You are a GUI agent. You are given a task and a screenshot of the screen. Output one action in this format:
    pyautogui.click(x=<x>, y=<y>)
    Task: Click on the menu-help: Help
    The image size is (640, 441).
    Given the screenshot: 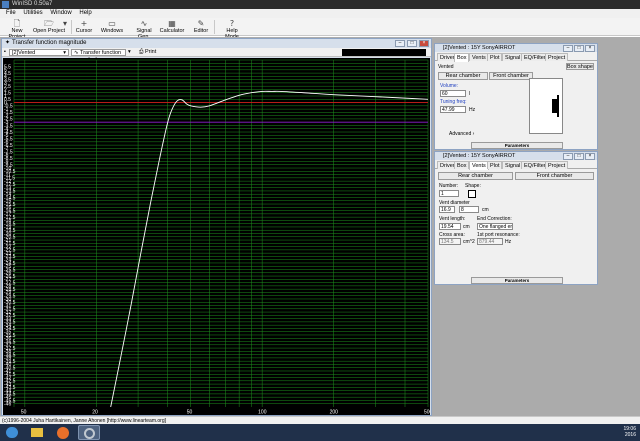 What is the action you would take?
    pyautogui.click(x=85, y=13)
    